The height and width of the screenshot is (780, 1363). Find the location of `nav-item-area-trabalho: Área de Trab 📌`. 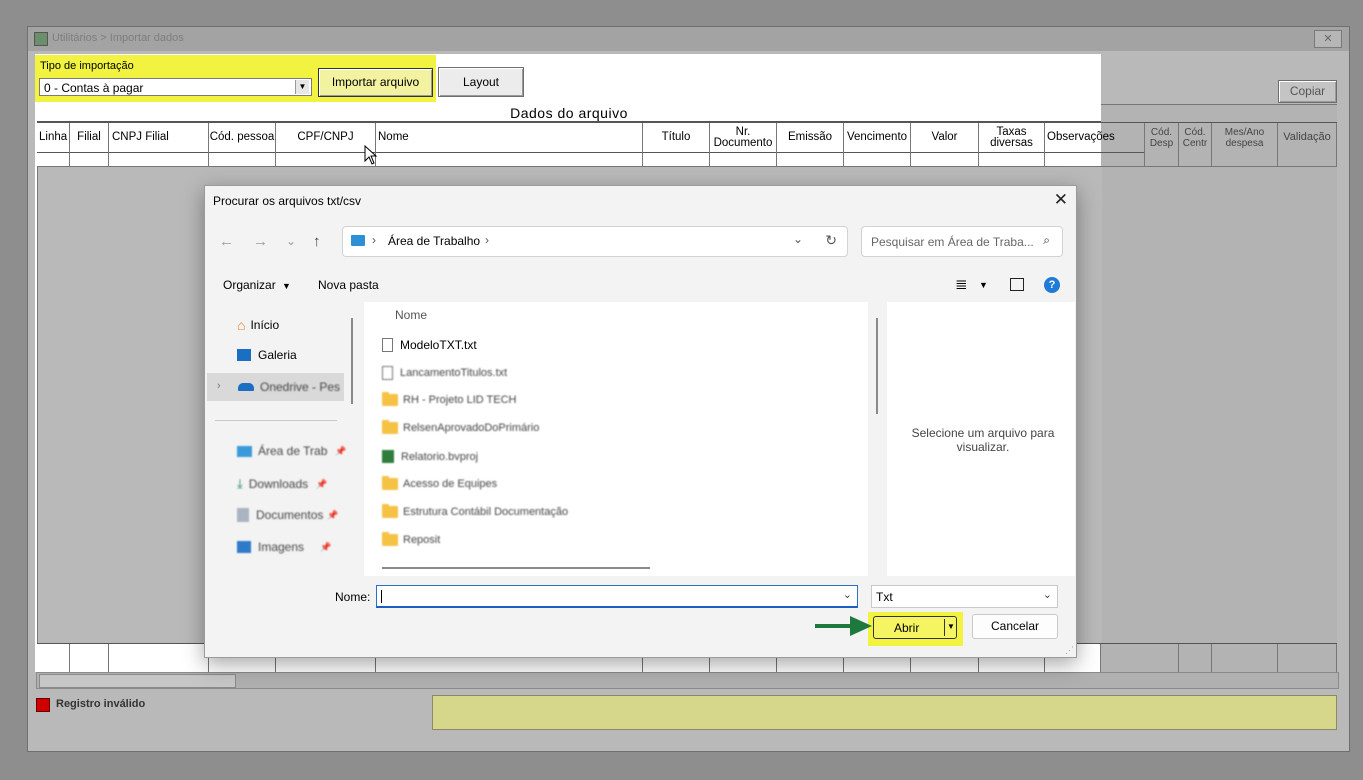

nav-item-area-trabalho: Área de Trab 📌 is located at coordinates (292, 451).